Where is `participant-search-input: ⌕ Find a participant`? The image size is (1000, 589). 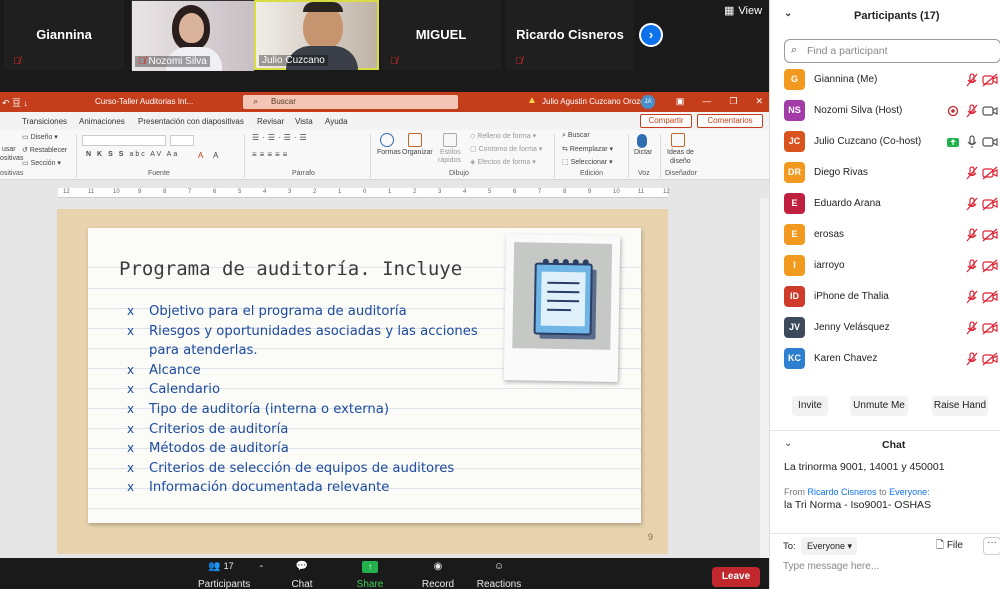 participant-search-input: ⌕ Find a participant is located at coordinates (892, 51).